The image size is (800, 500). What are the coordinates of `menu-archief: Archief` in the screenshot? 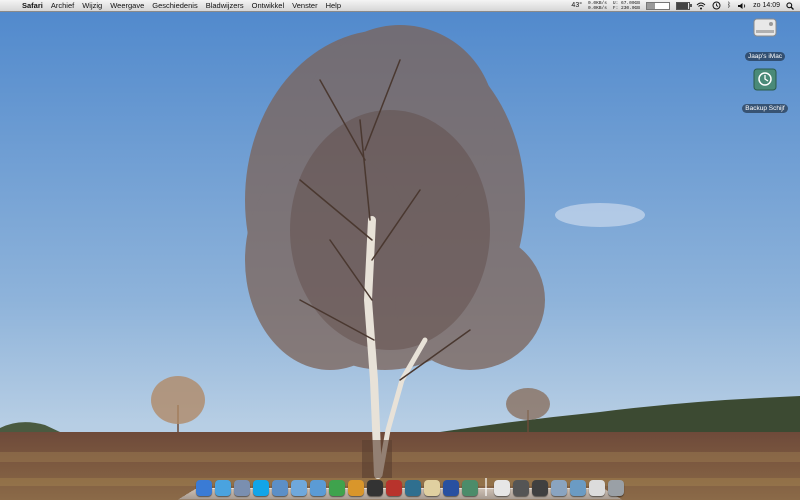 It's located at (62, 5).